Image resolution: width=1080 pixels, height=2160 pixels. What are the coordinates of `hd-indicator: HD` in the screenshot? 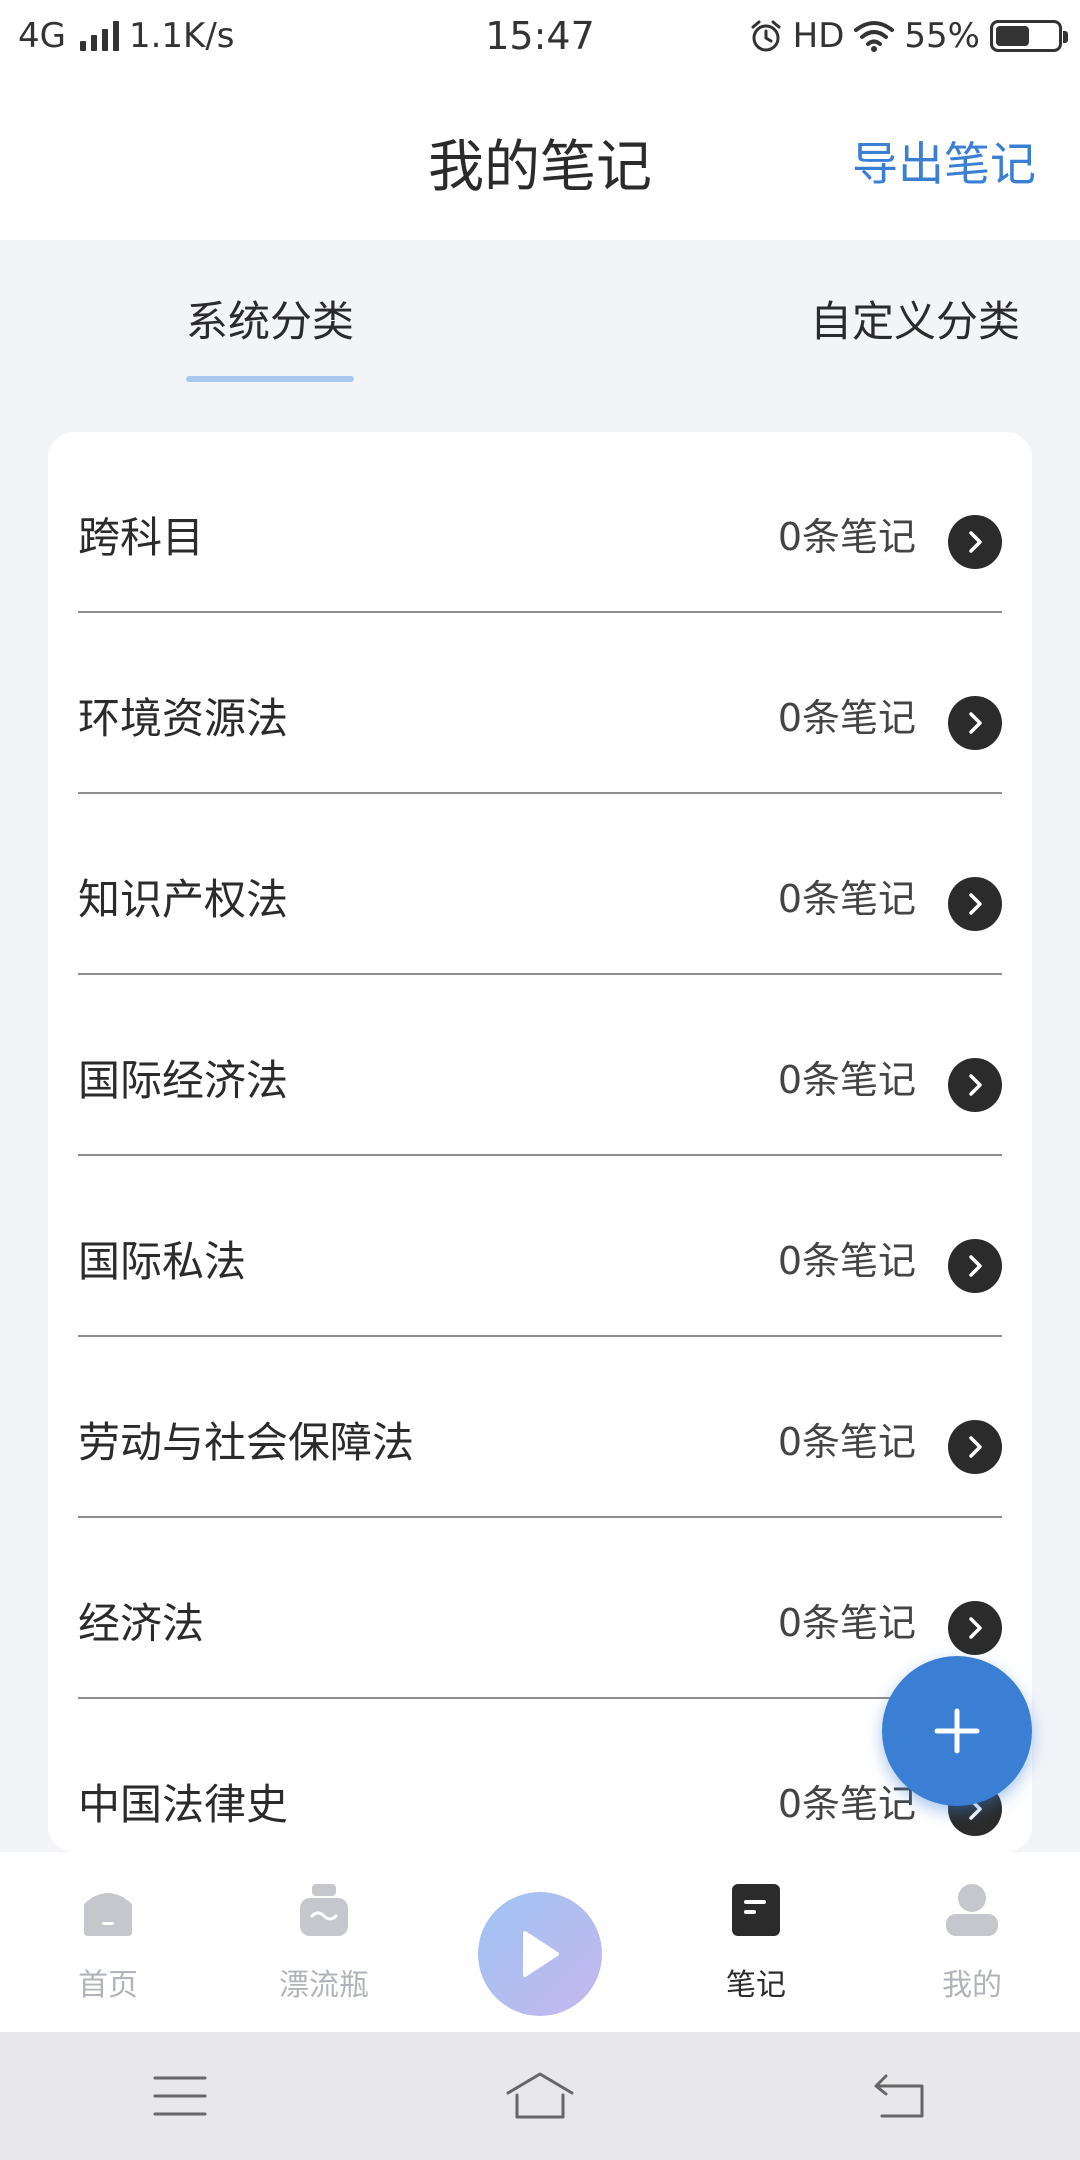 It's located at (818, 36).